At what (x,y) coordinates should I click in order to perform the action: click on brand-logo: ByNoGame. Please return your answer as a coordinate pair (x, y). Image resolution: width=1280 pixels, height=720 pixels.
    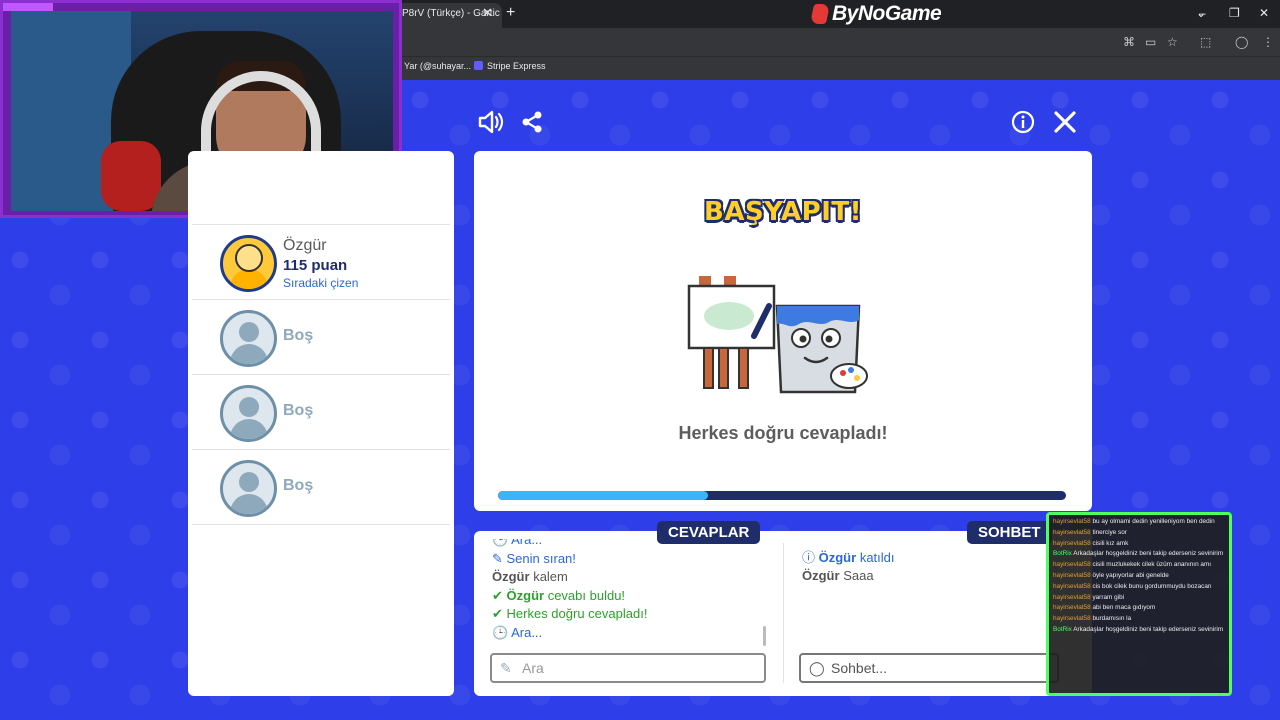
    Looking at the image, I should click on (875, 14).